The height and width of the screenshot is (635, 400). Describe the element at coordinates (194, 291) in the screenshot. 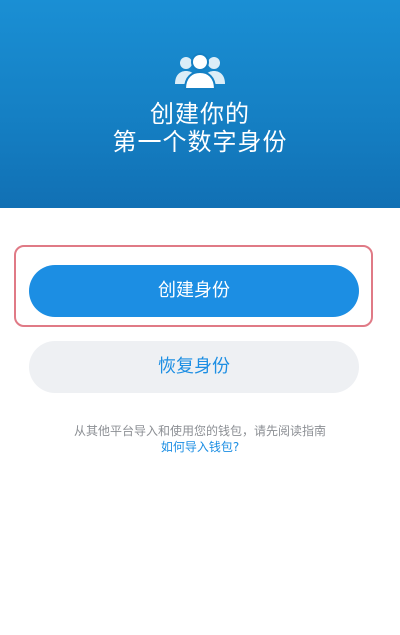

I see `create-identity-button: 创建身份` at that location.